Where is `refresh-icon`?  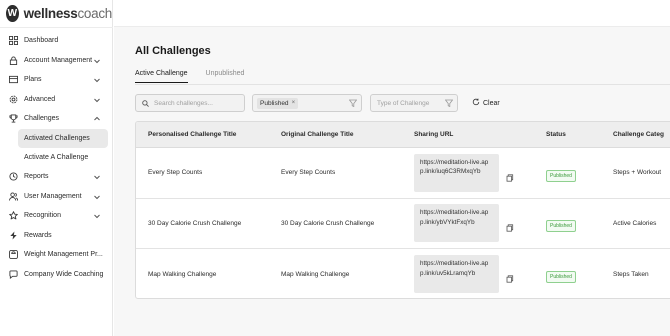 refresh-icon is located at coordinates (476, 103).